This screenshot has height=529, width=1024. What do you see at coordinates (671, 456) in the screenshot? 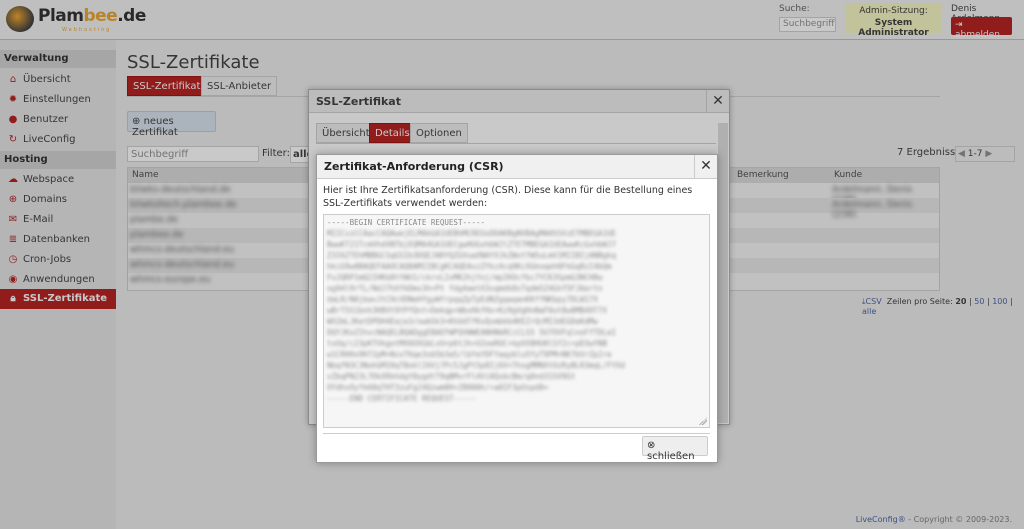
I see `close-label: schließen` at bounding box center [671, 456].